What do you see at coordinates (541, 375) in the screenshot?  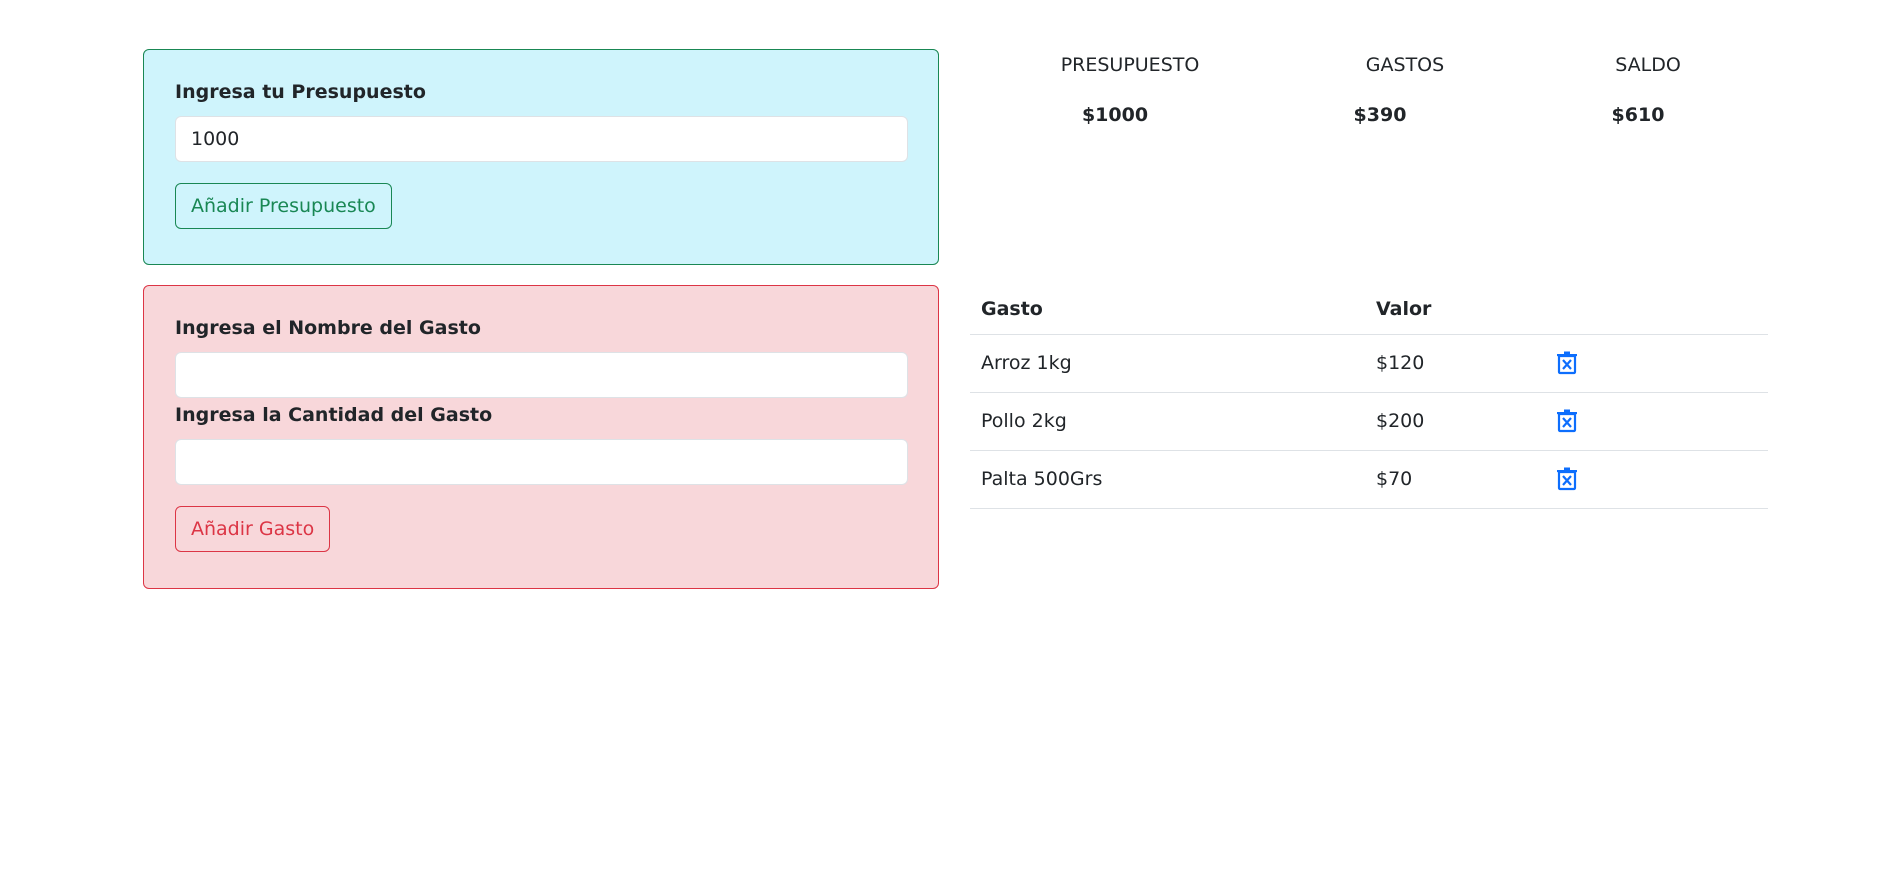 I see `expense-name-input` at bounding box center [541, 375].